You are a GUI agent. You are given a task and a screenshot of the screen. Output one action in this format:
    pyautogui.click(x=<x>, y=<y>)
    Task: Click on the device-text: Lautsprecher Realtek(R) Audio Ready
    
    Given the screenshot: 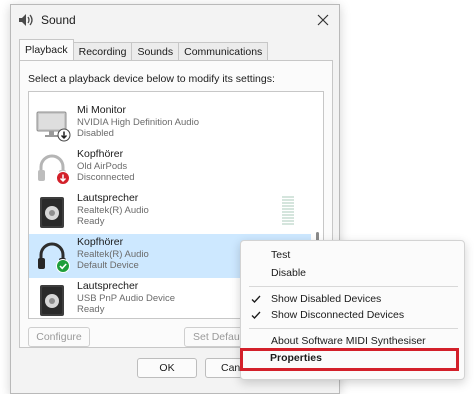 What is the action you would take?
    pyautogui.click(x=113, y=210)
    